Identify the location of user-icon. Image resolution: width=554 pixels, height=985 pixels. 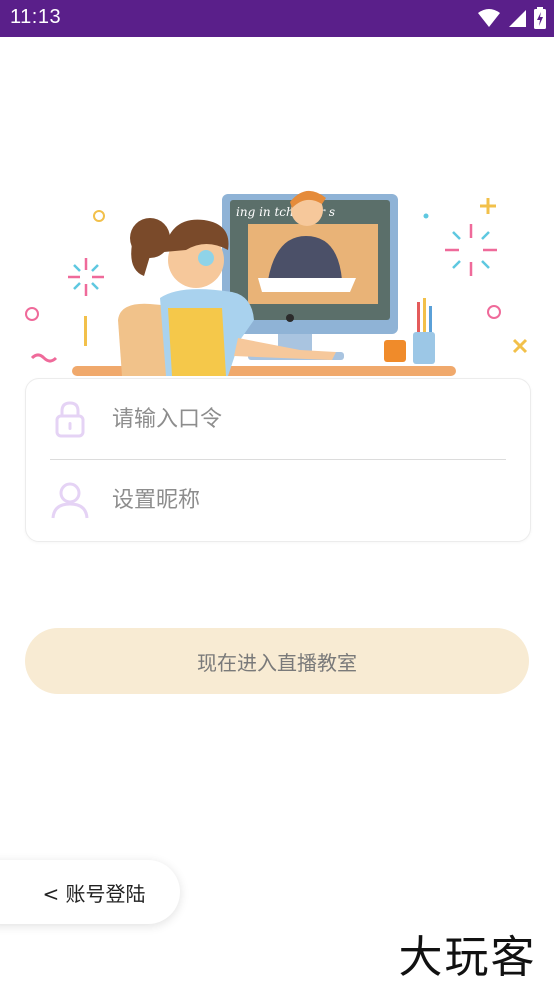
(70, 500).